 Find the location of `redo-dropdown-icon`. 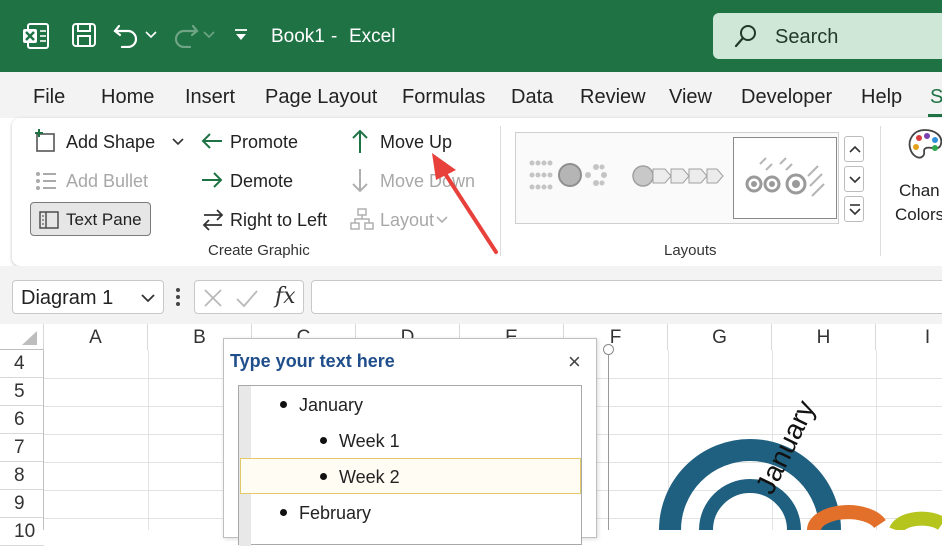

redo-dropdown-icon is located at coordinates (209, 35).